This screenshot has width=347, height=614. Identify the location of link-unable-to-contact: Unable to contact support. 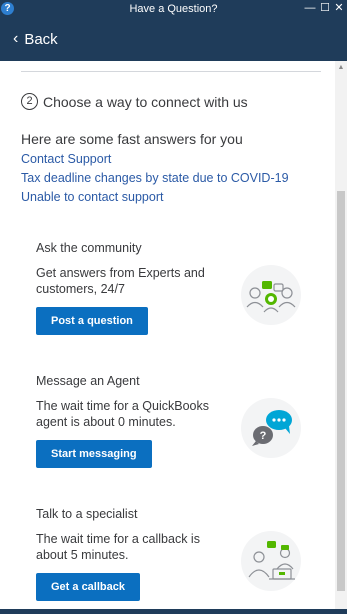
(92, 197).